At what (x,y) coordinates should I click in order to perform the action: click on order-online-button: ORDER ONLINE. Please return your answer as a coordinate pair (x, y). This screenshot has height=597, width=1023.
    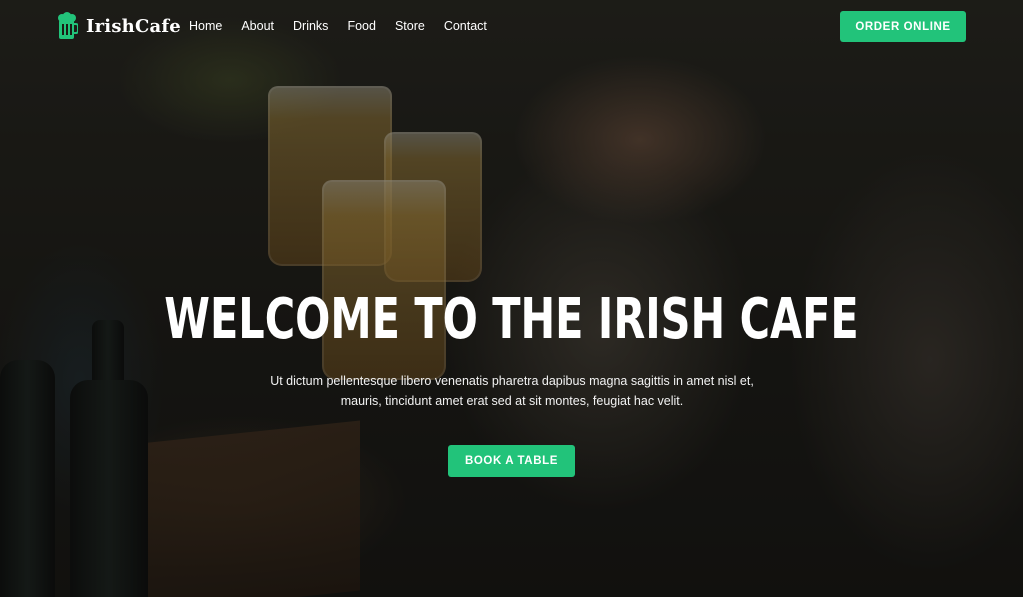
    Looking at the image, I should click on (903, 26).